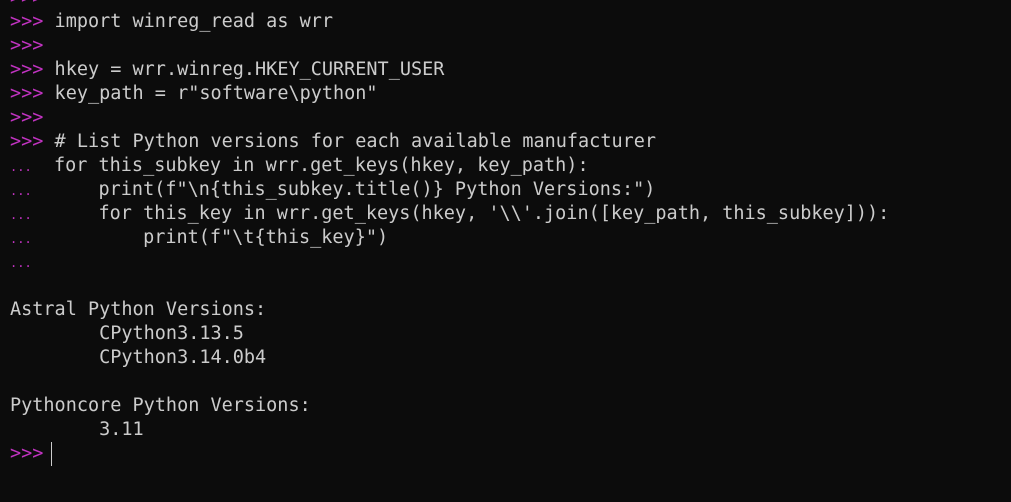 This screenshot has height=502, width=1011. Describe the element at coordinates (244, 69) in the screenshot. I see `line-text: hkey = wrr.winreg.HKEY_CURRENT_USER` at that location.